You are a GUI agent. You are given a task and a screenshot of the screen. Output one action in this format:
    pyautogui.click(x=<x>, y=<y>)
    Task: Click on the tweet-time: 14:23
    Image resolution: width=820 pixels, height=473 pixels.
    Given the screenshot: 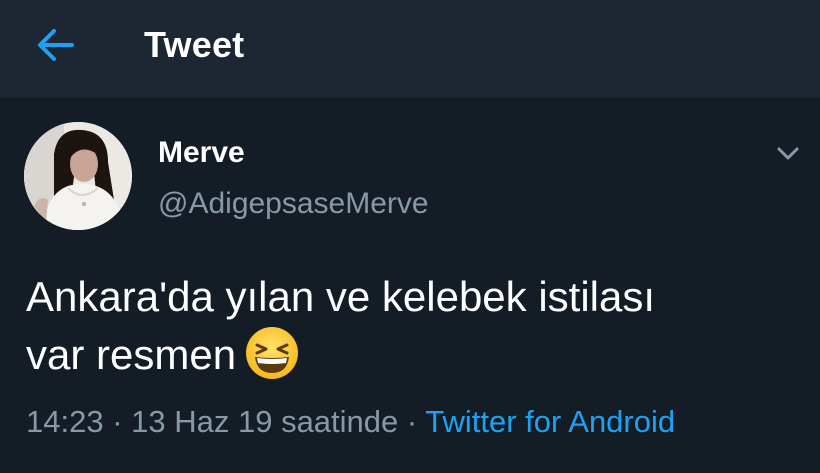 What is the action you would take?
    pyautogui.click(x=65, y=421)
    